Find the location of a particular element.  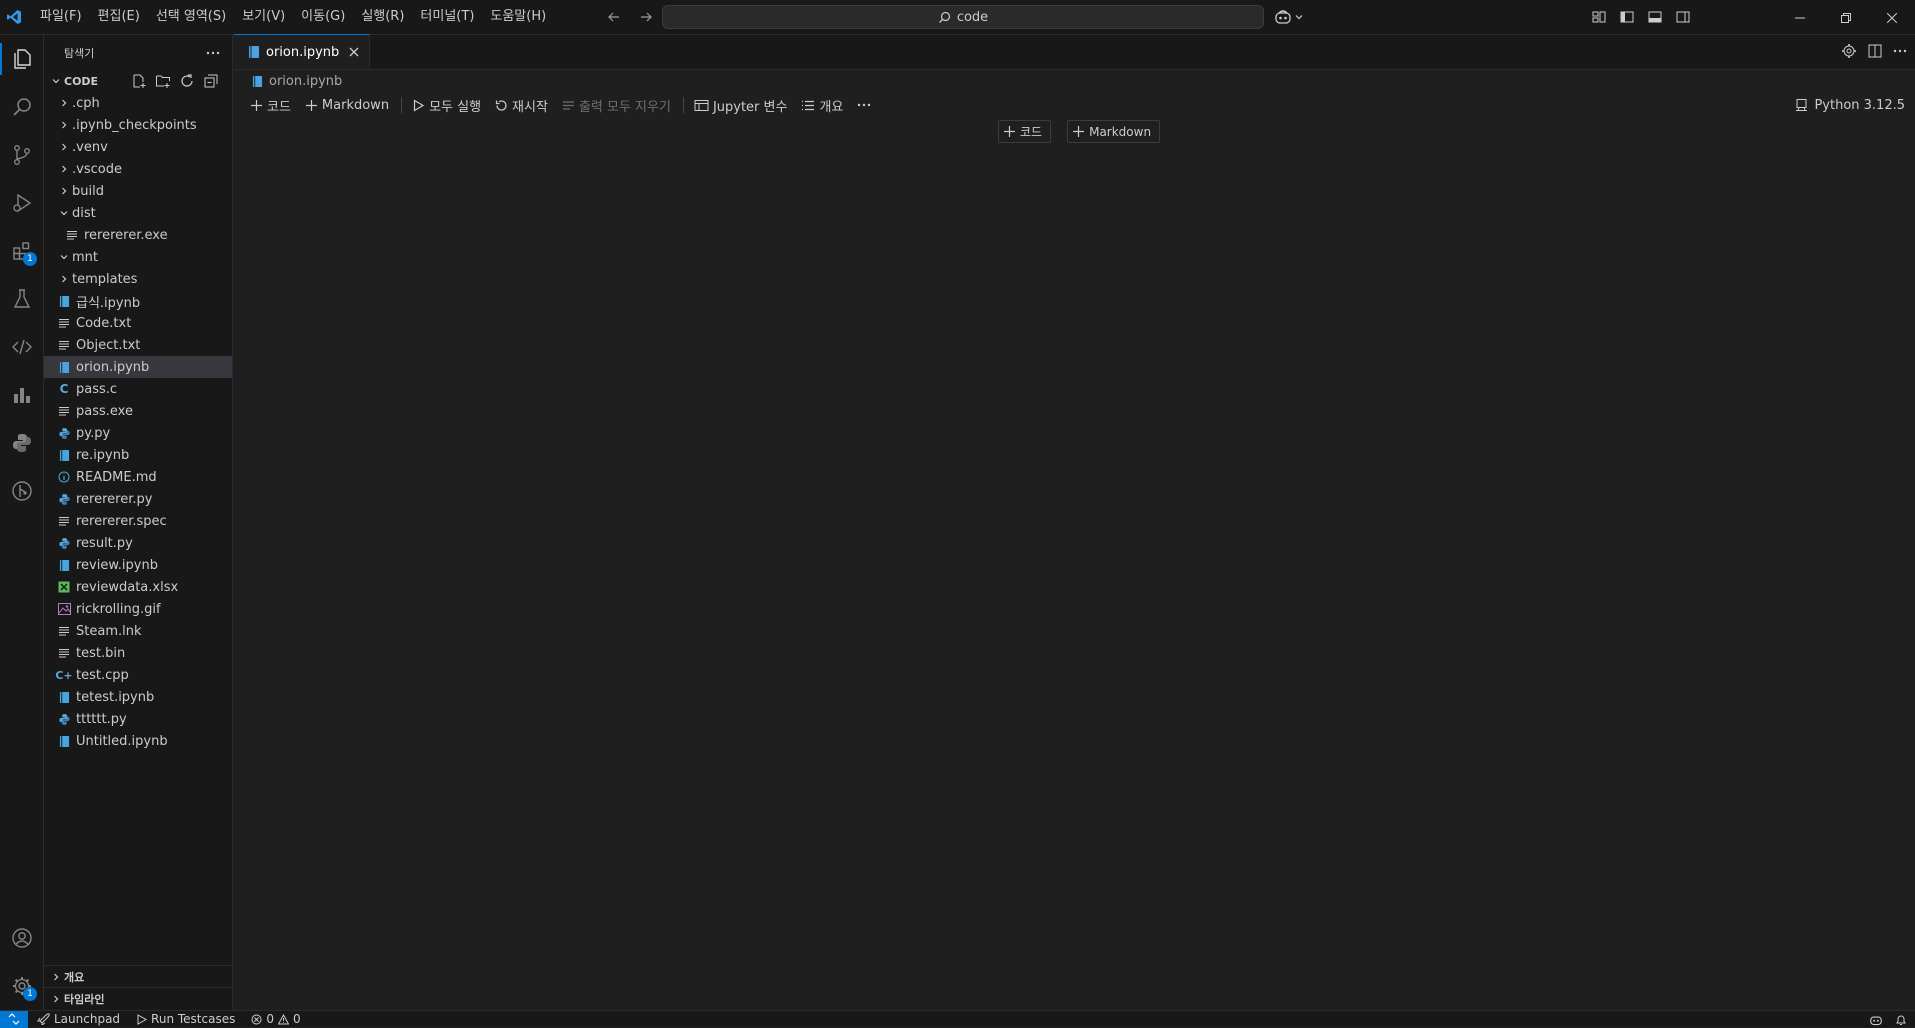

tree-file: Steam.lnk is located at coordinates (138, 631).